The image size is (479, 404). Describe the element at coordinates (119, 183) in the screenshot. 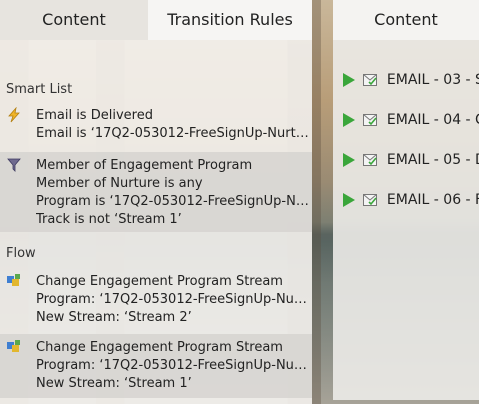

I see `smart-list-item-detail: Member of Nurture is any` at that location.